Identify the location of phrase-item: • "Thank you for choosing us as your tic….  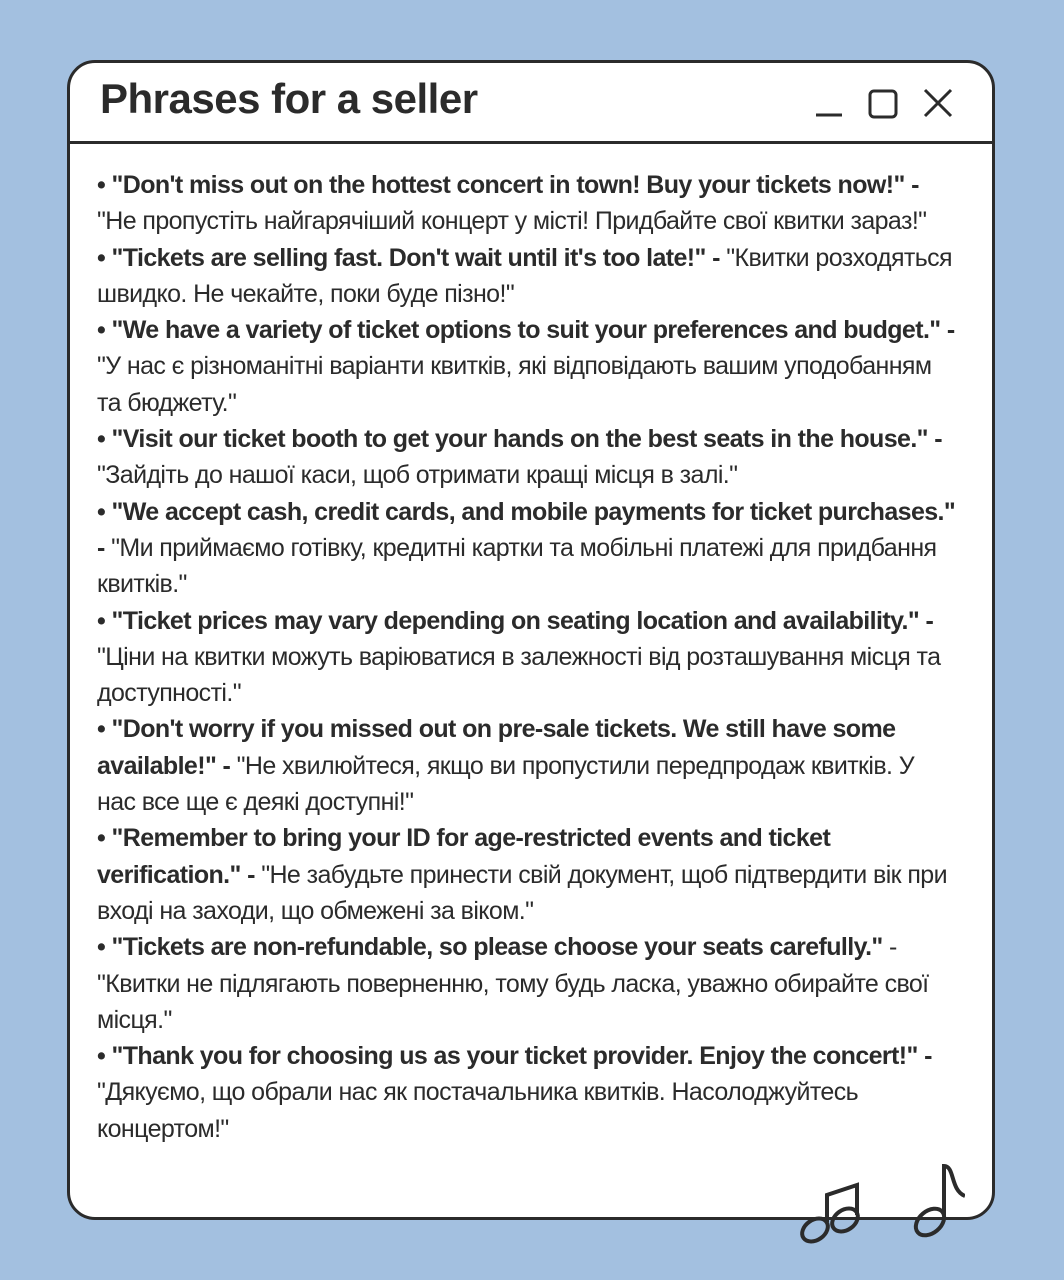
(527, 1092).